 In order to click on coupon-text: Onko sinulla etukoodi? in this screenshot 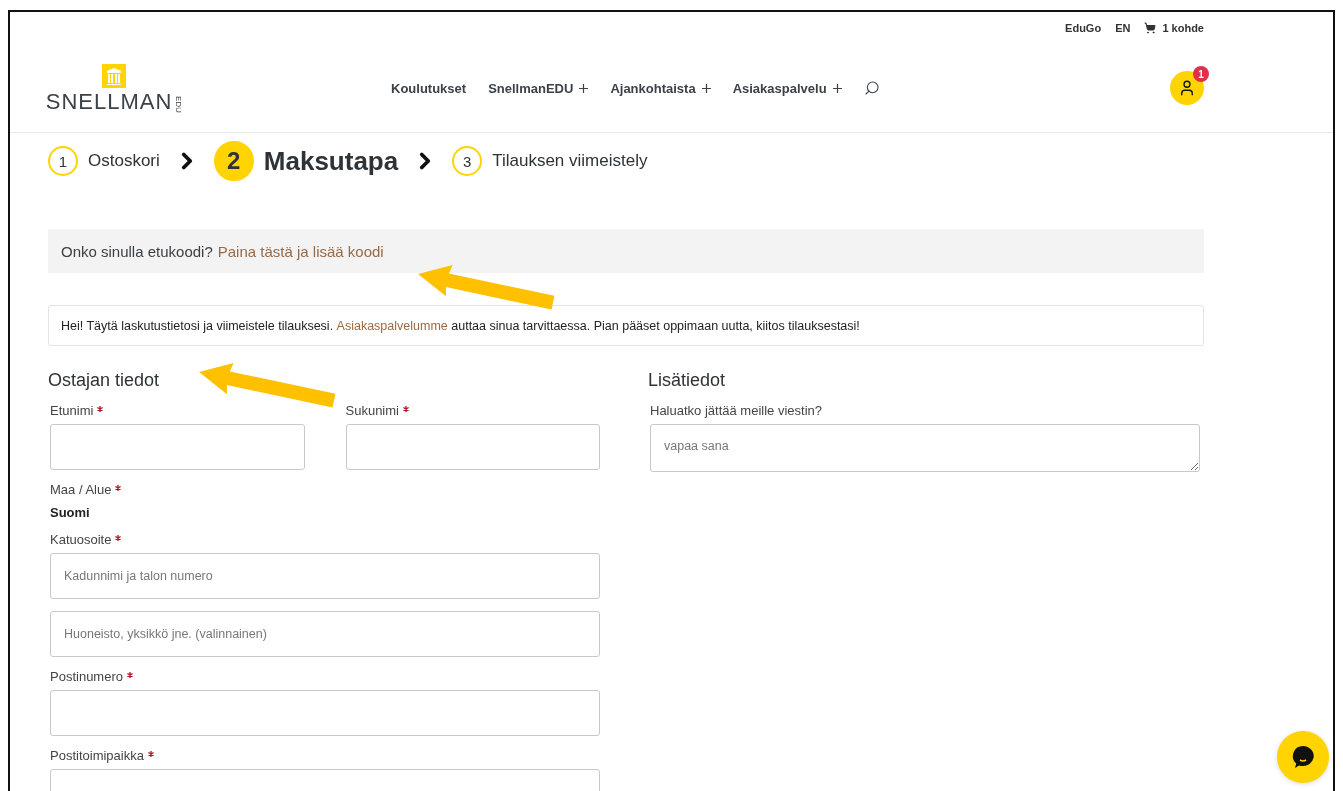, I will do `click(137, 251)`.